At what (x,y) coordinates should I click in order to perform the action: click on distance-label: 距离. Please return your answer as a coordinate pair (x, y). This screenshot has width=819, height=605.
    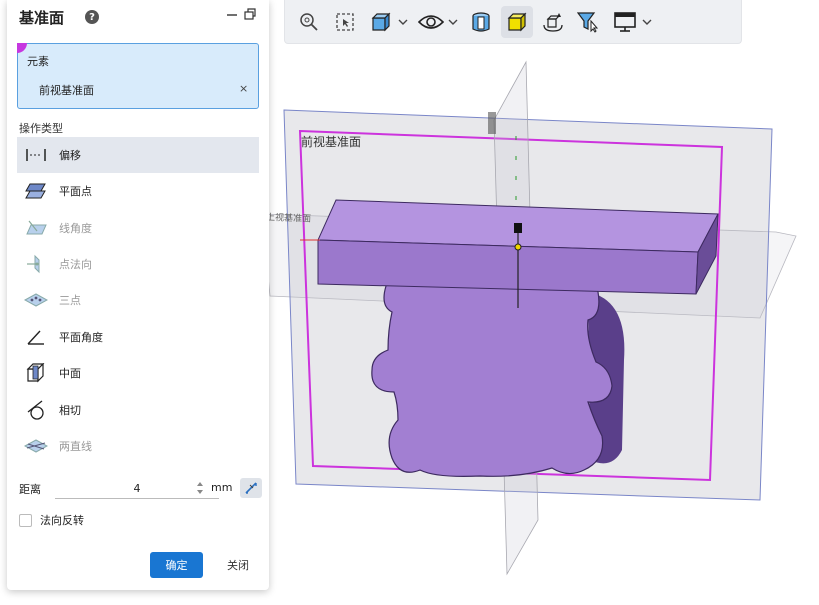
    Looking at the image, I should click on (30, 489).